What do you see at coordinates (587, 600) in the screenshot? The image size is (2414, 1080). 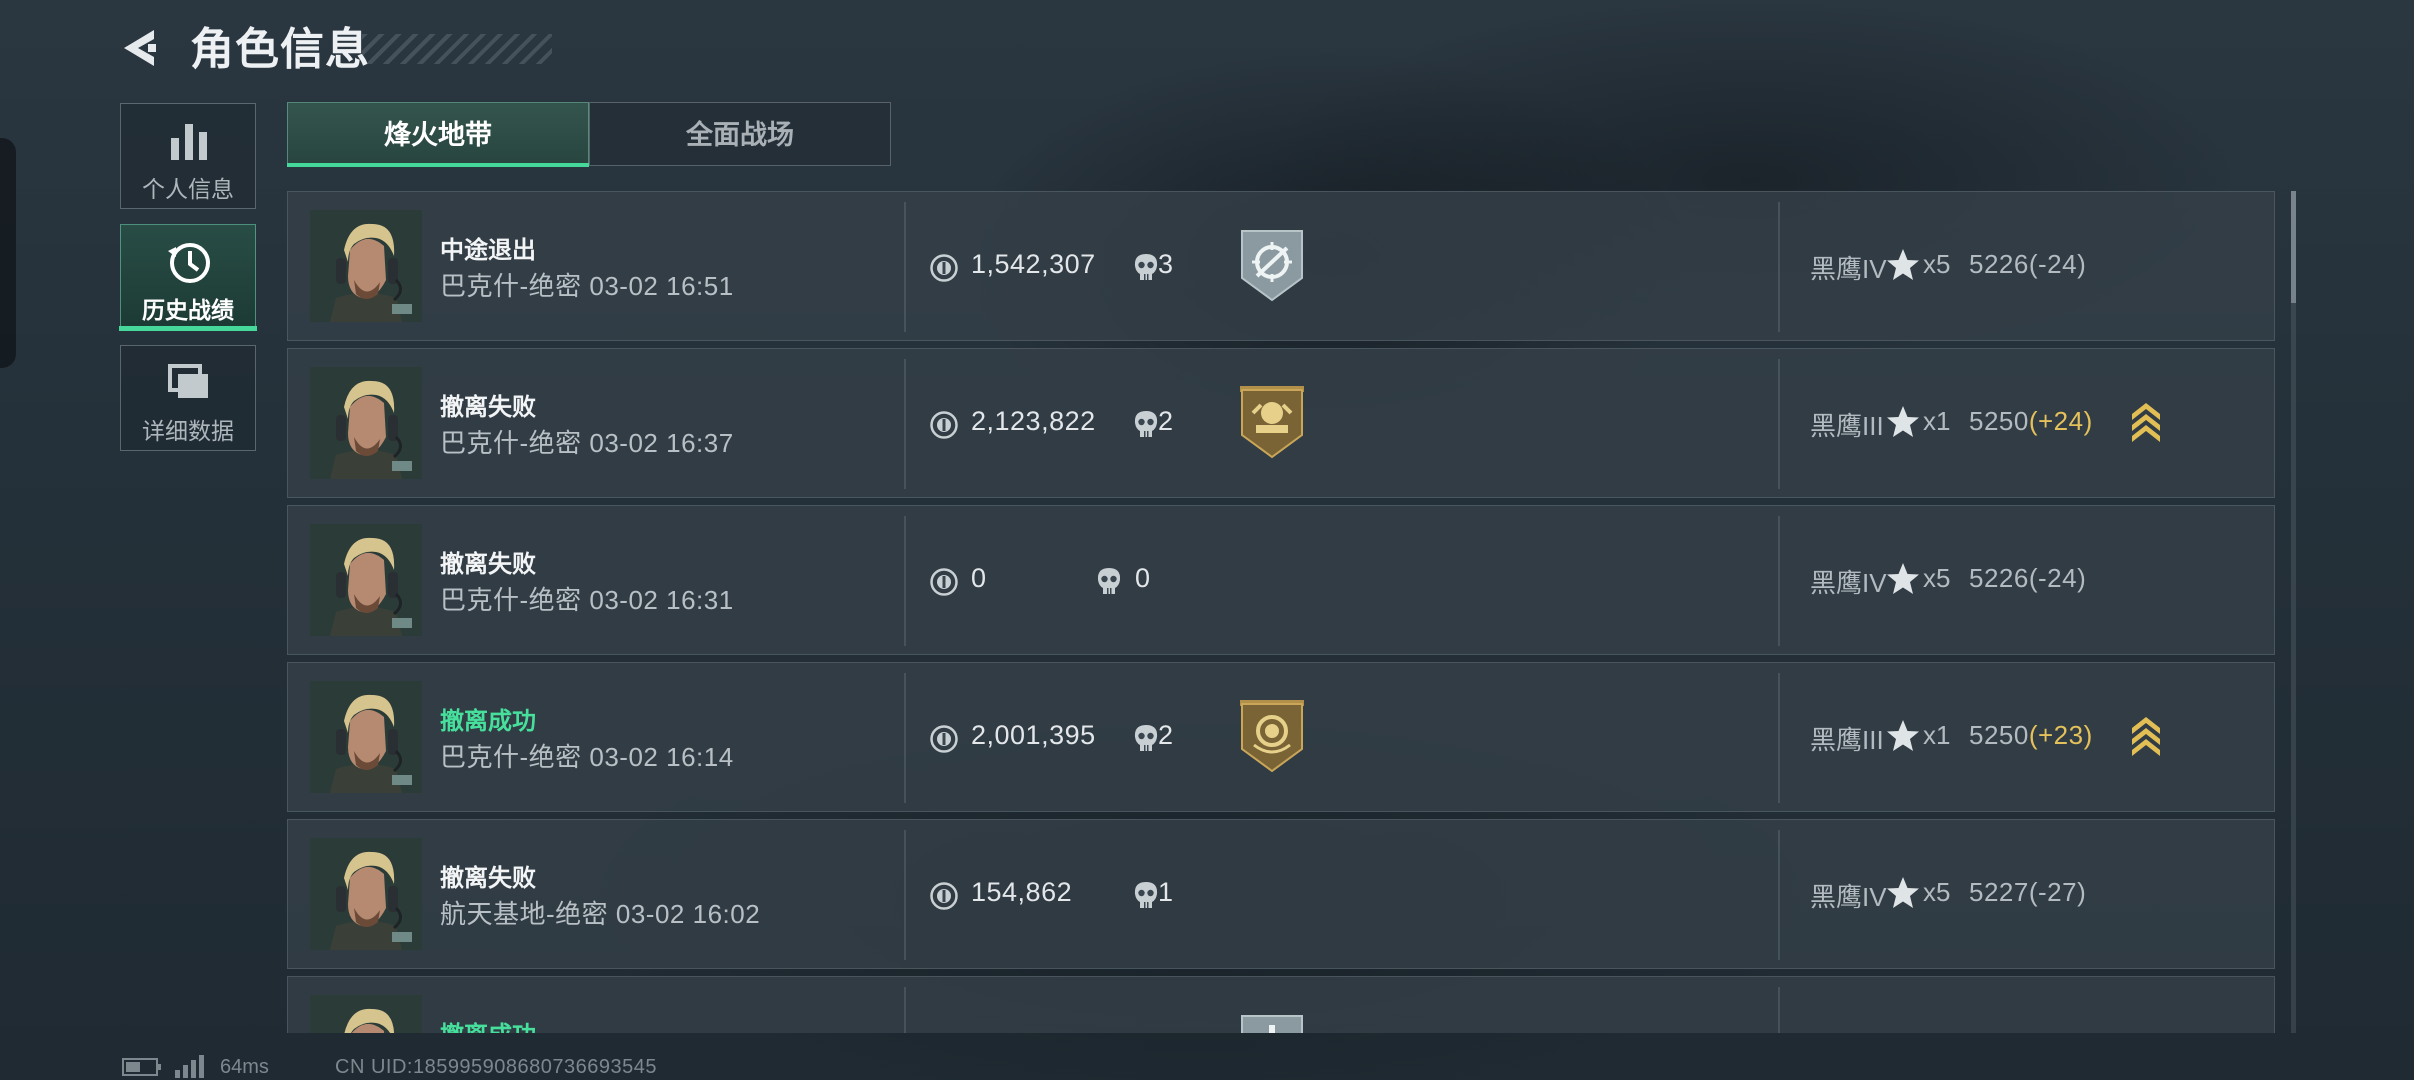 I see `map-and-time: 巴克什-绝密 03-02 16:31` at bounding box center [587, 600].